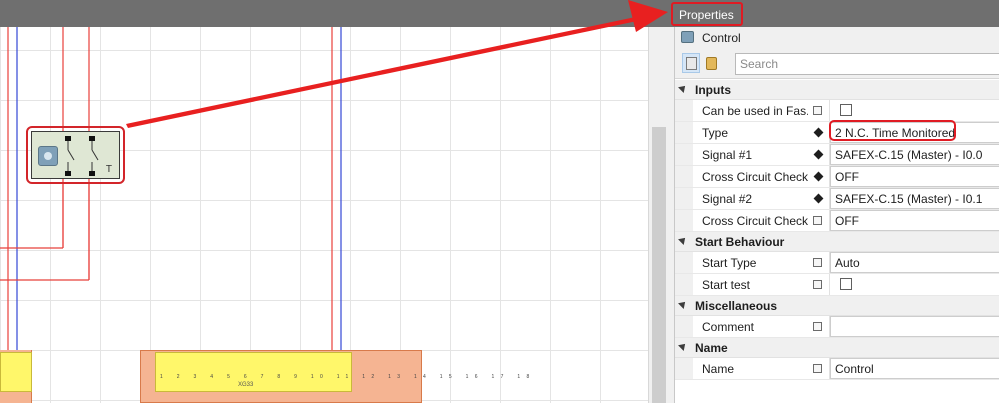 This screenshot has width=999, height=403. What do you see at coordinates (82, 156) in the screenshot?
I see `nc-contacts-symbol` at bounding box center [82, 156].